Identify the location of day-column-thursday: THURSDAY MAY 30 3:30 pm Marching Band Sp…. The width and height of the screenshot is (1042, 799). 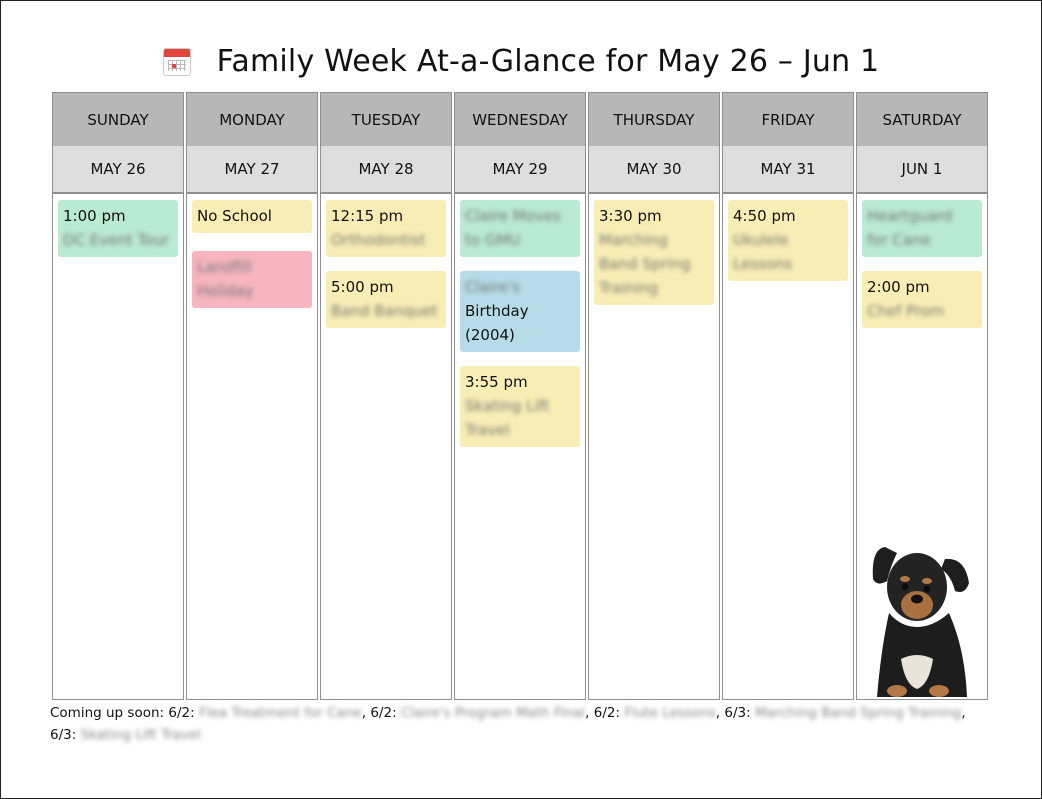
(654, 396).